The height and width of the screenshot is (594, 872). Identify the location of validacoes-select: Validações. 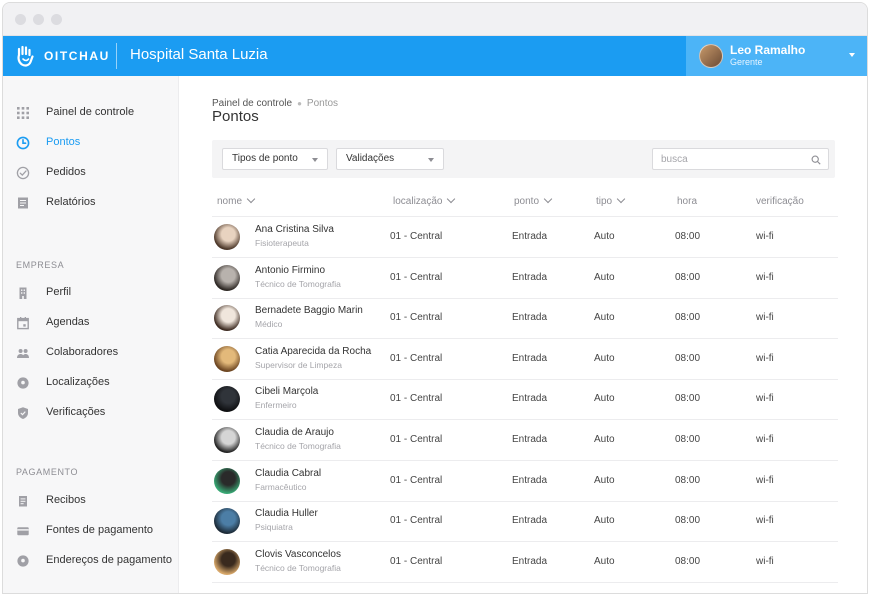
(390, 159).